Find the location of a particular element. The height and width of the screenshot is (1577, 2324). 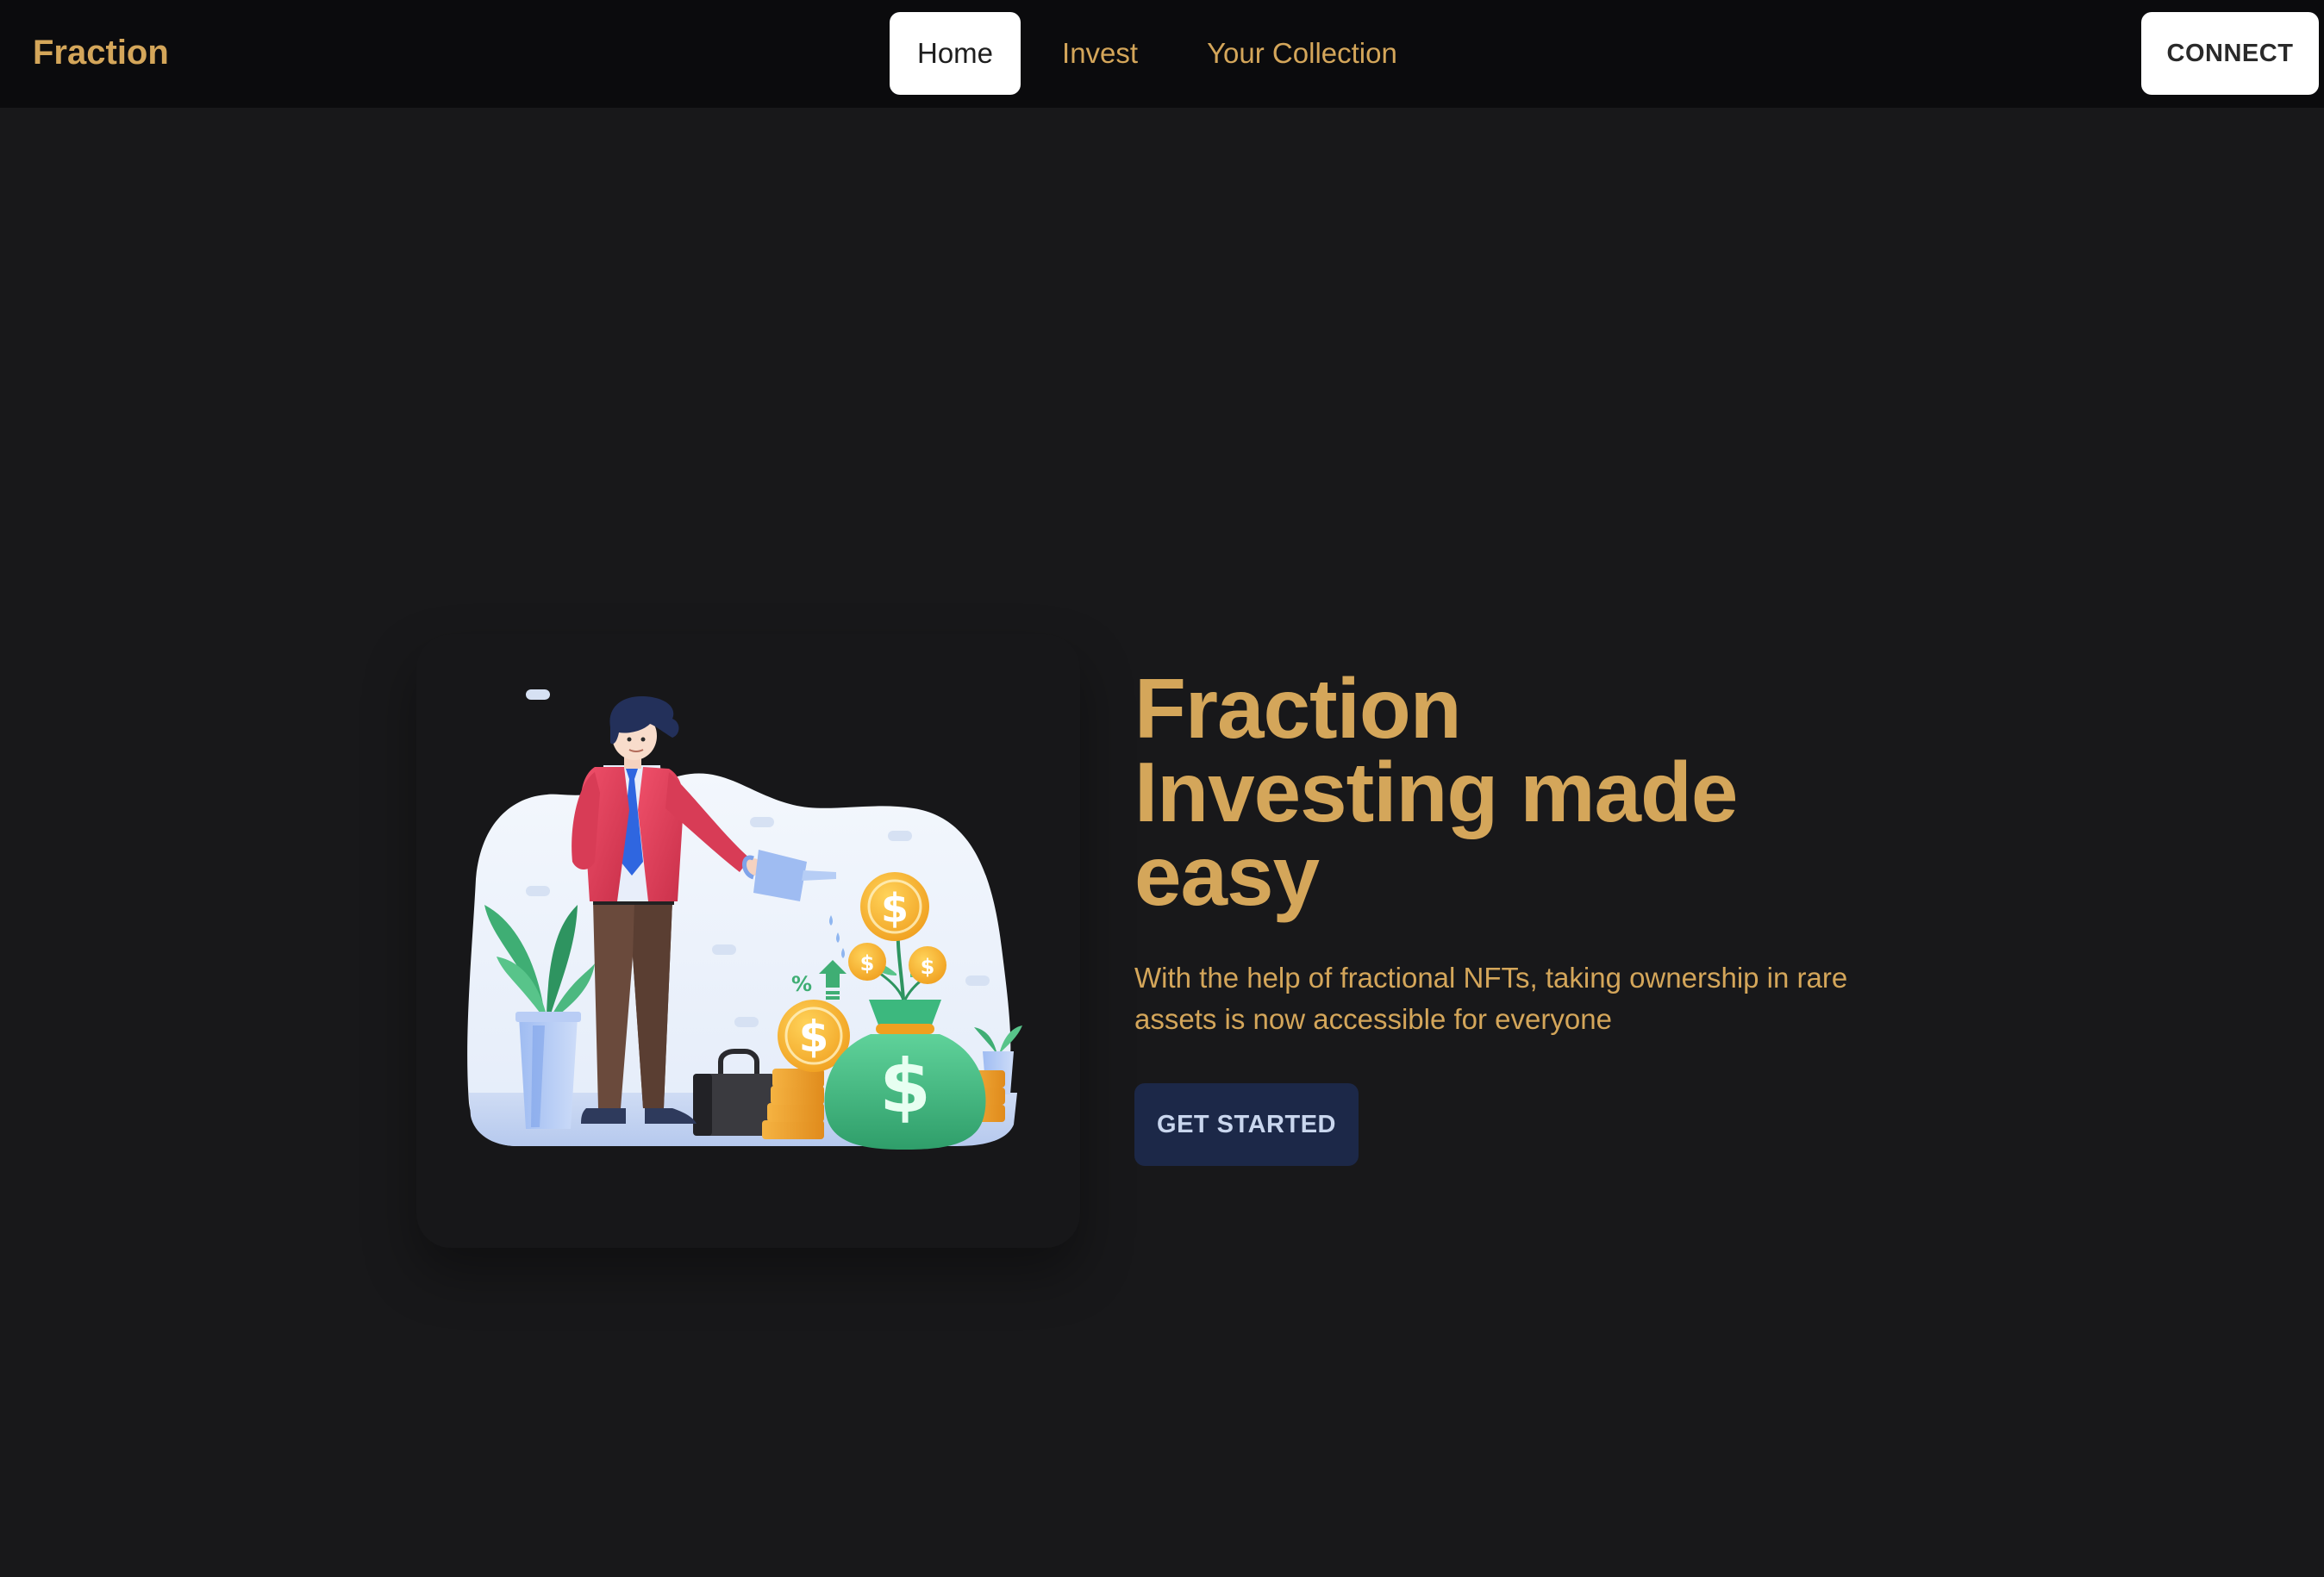

connect-button: CONNECT is located at coordinates (2230, 53).